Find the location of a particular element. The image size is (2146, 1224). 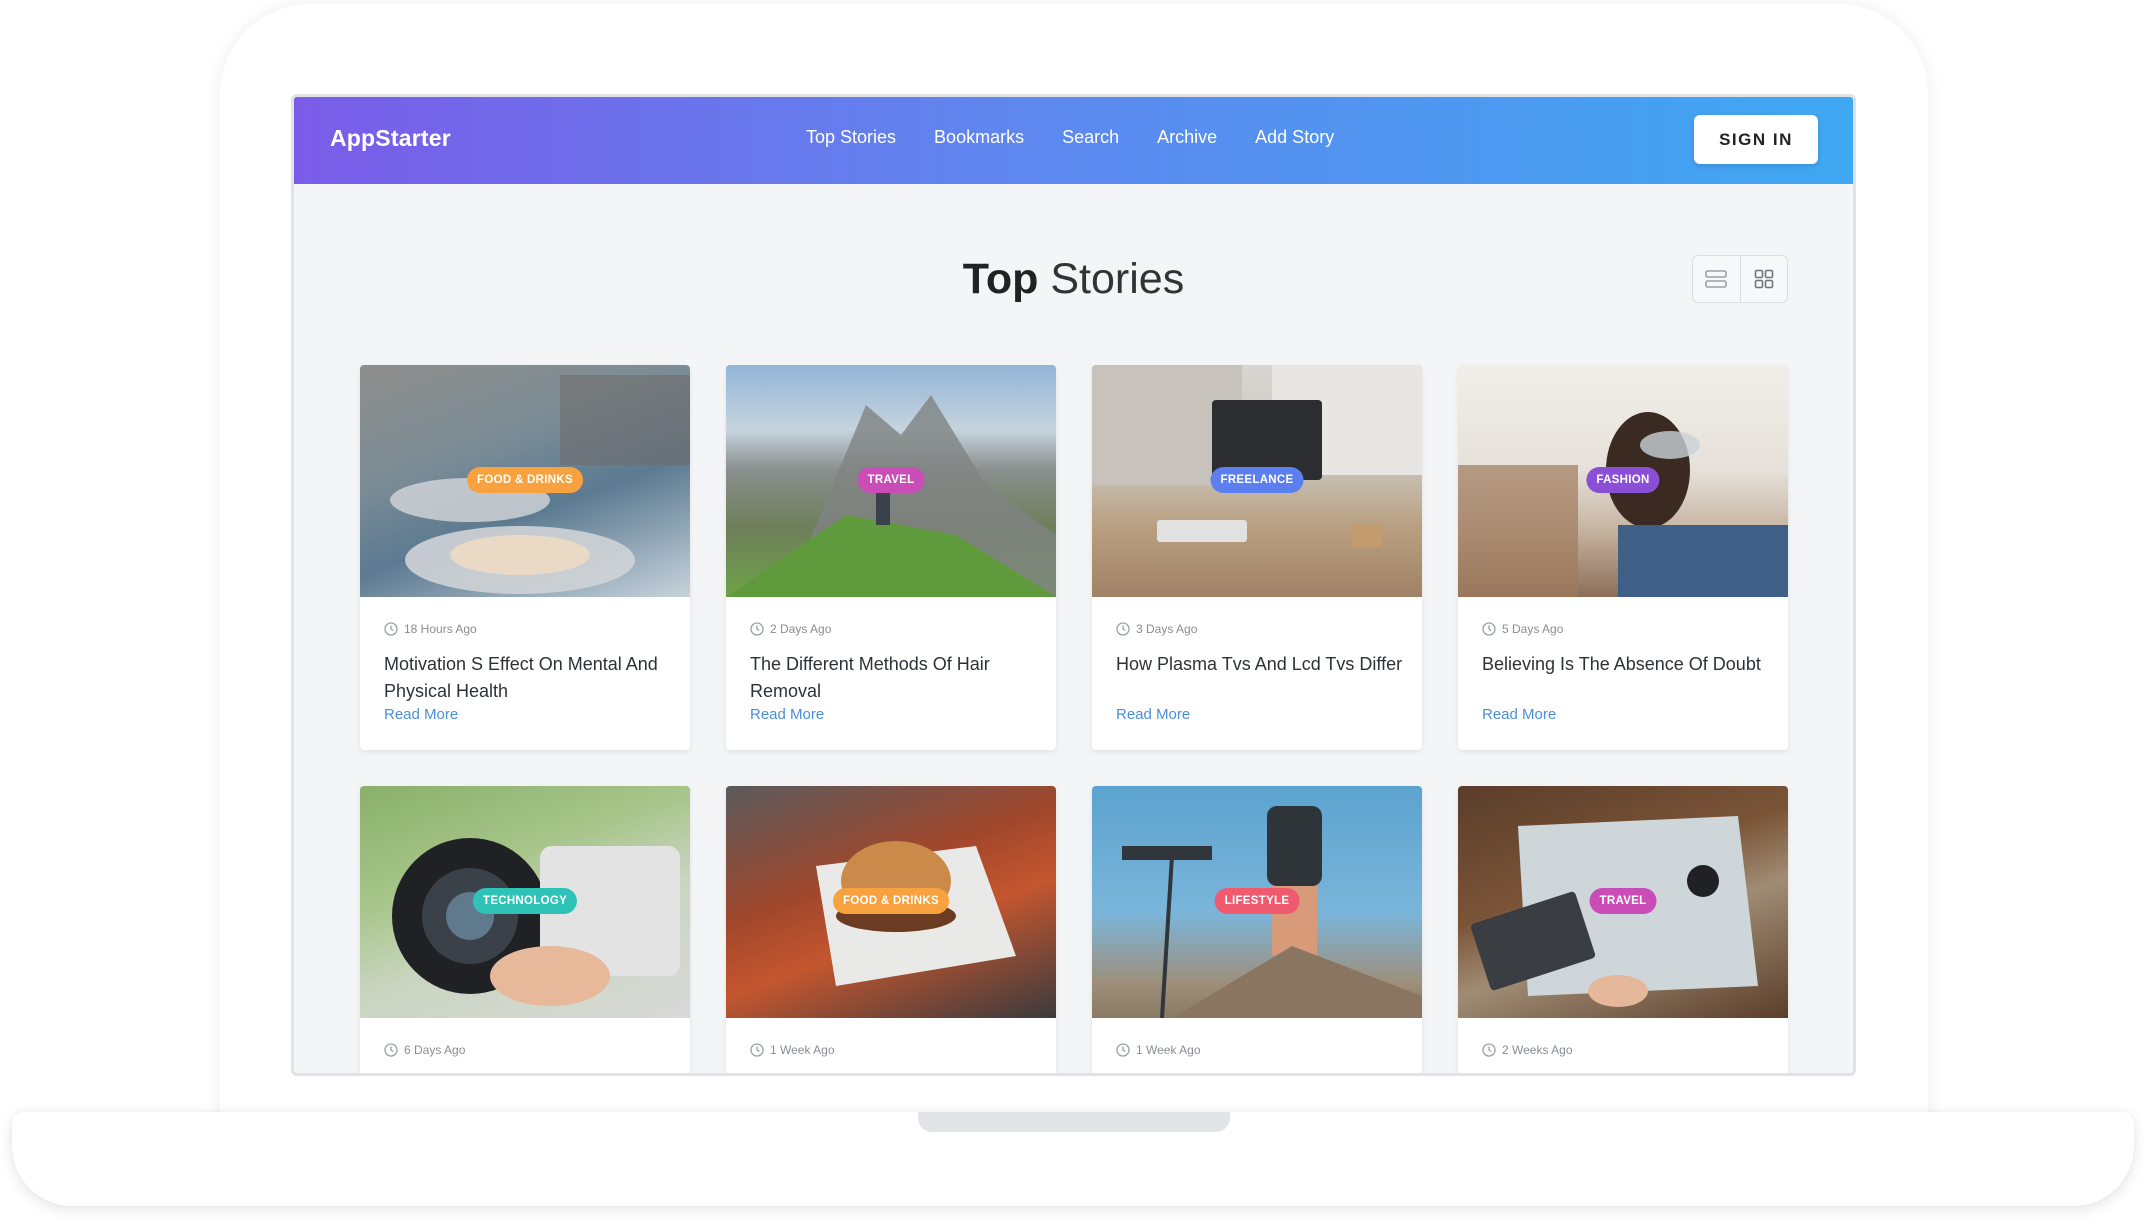

story-meta: 6 Days Ago is located at coordinates (424, 1050).